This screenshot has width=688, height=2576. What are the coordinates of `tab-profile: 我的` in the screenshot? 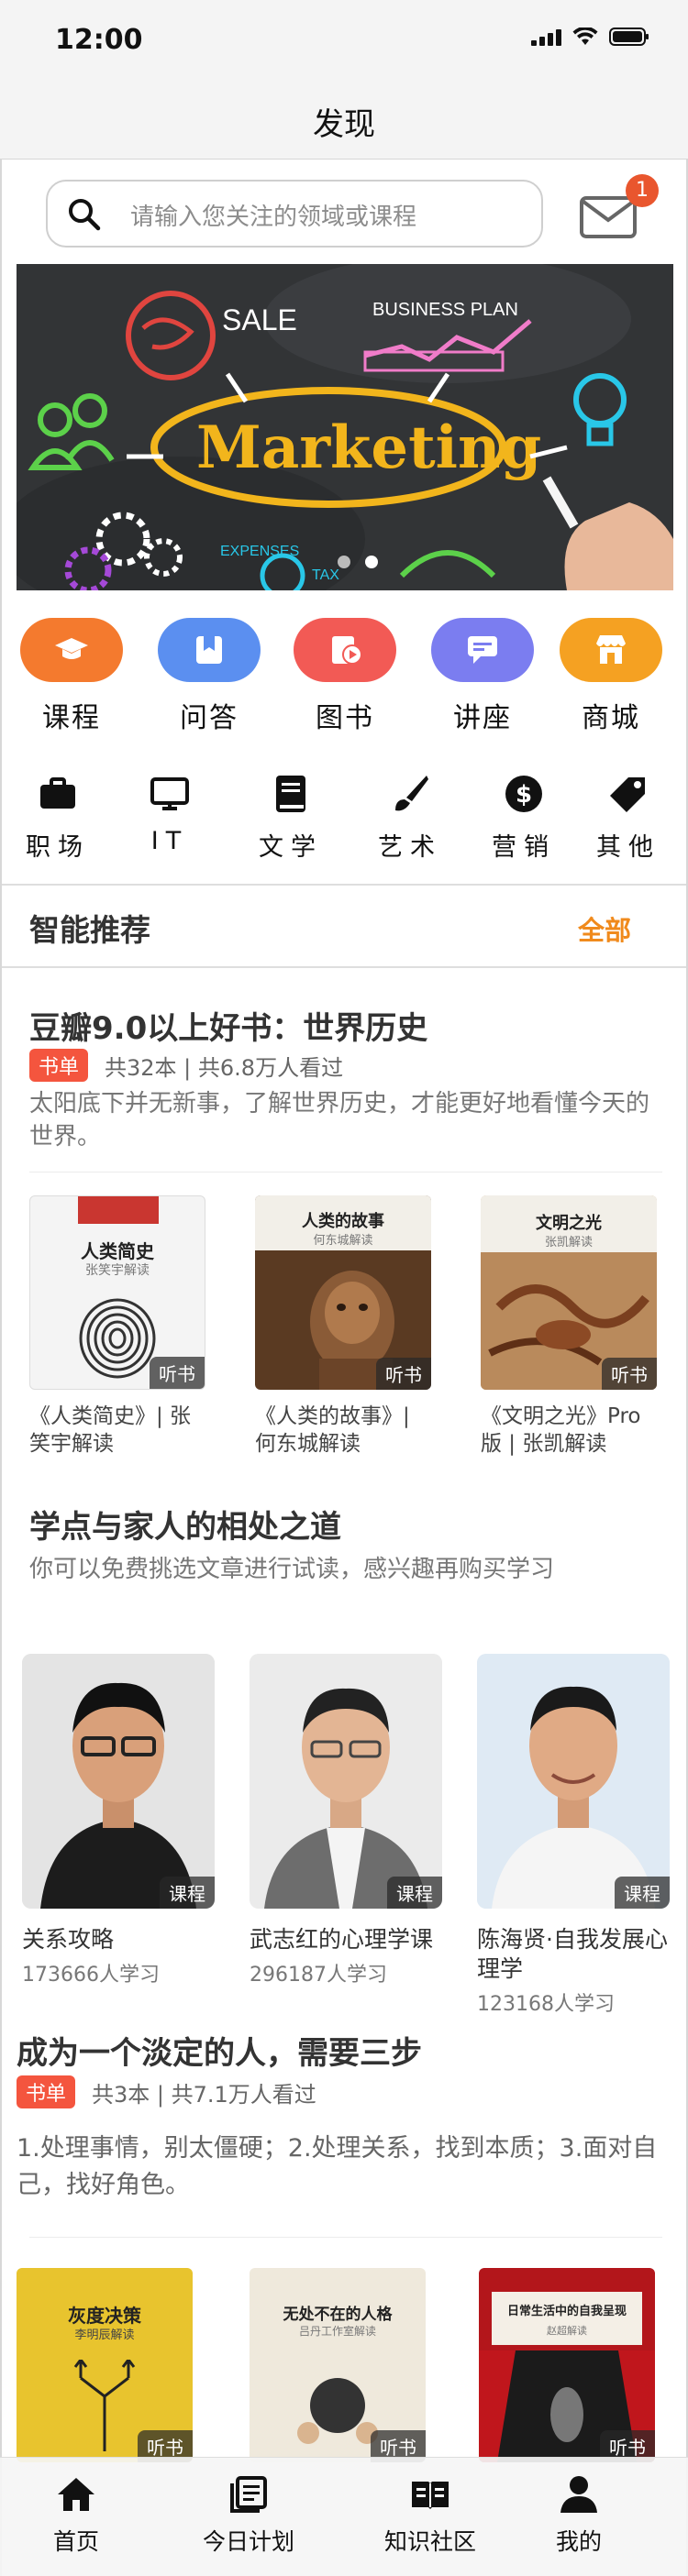 It's located at (579, 2516).